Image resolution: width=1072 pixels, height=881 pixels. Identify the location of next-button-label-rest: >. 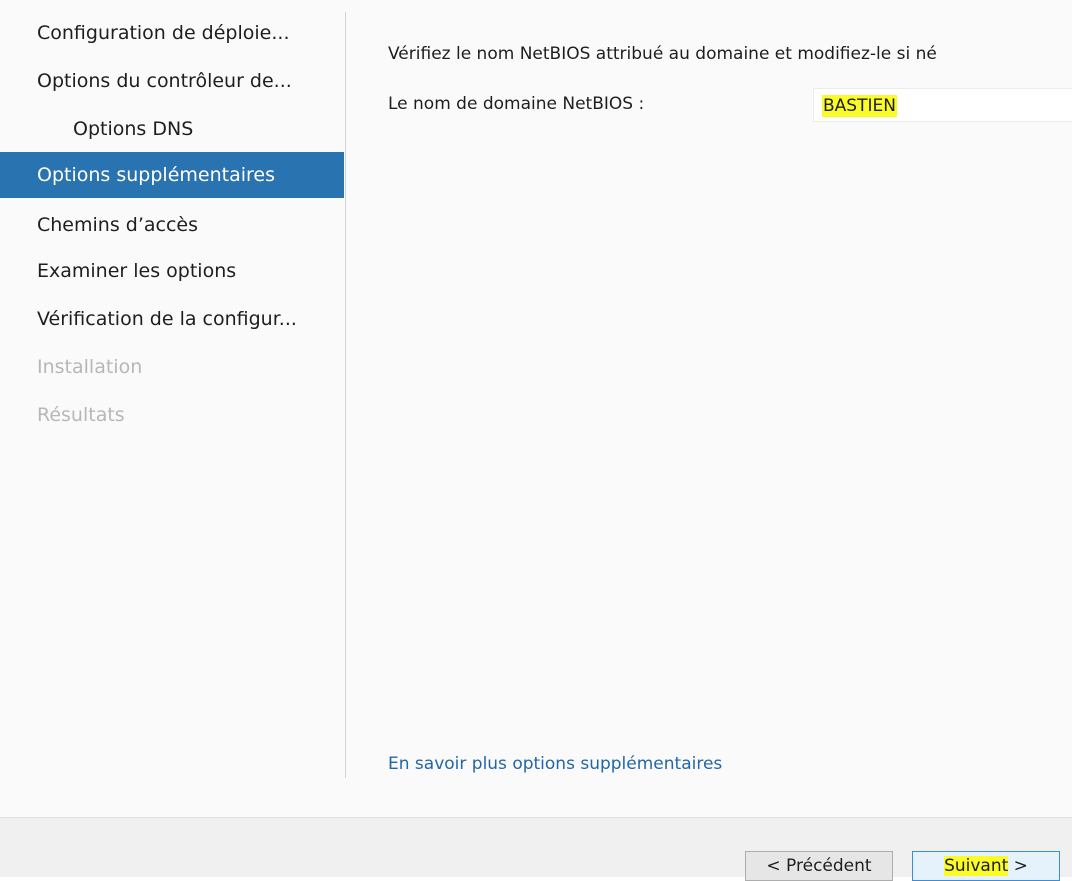
(1018, 866).